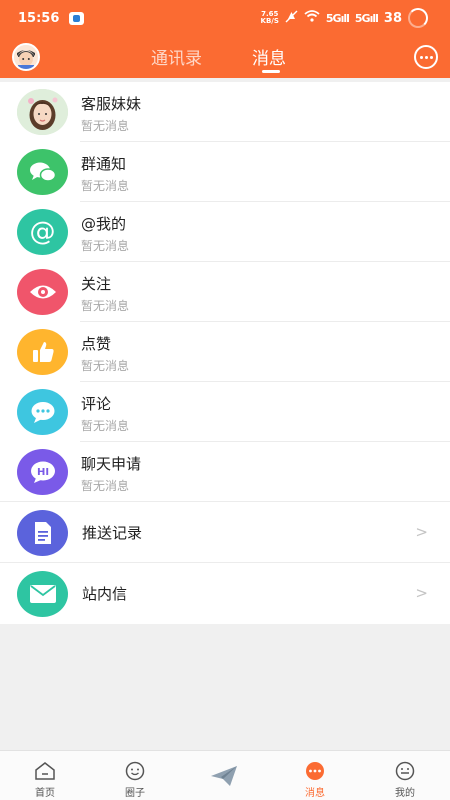  What do you see at coordinates (42, 112) in the screenshot?
I see `customer-service-avatar` at bounding box center [42, 112].